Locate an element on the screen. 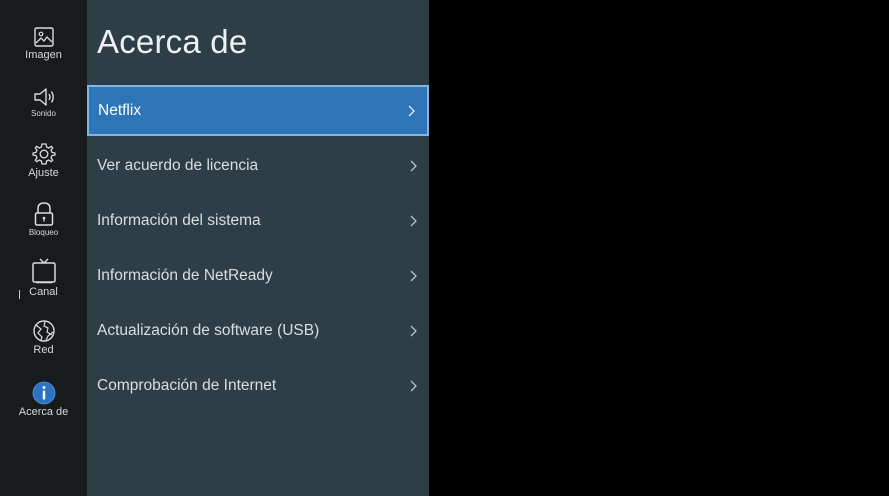 The height and width of the screenshot is (496, 889). menu-item-netready-info: Información de NetReady is located at coordinates (258, 275).